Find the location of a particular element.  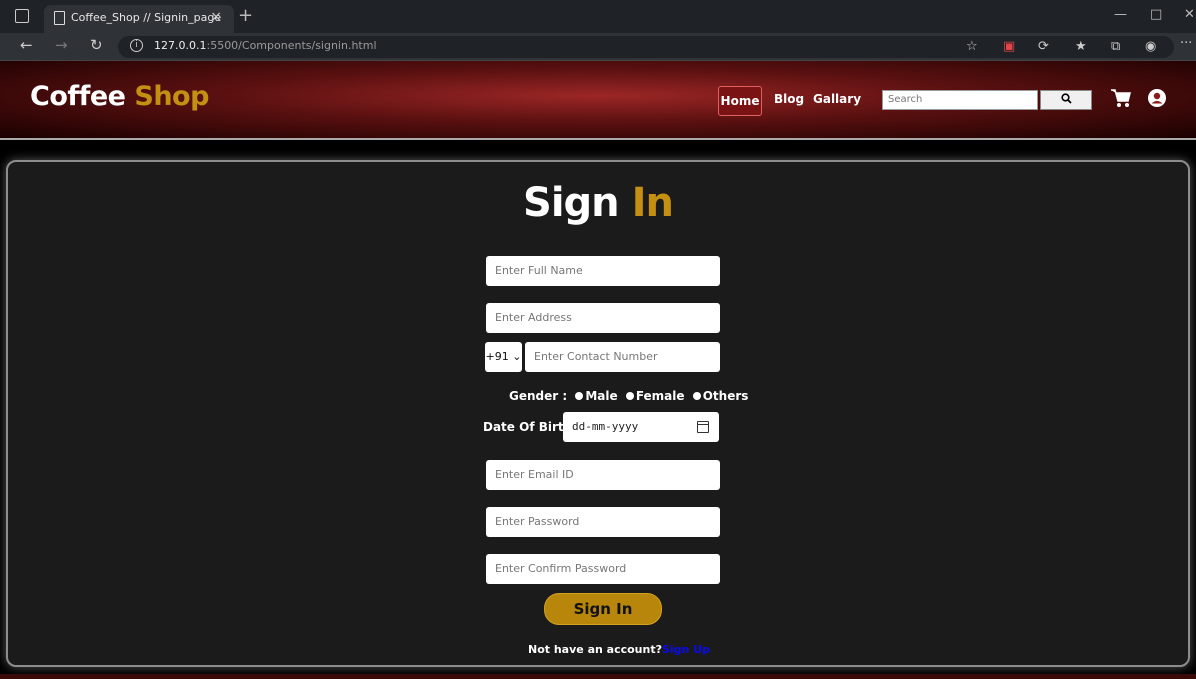

gender-others-label: Others is located at coordinates (725, 396).